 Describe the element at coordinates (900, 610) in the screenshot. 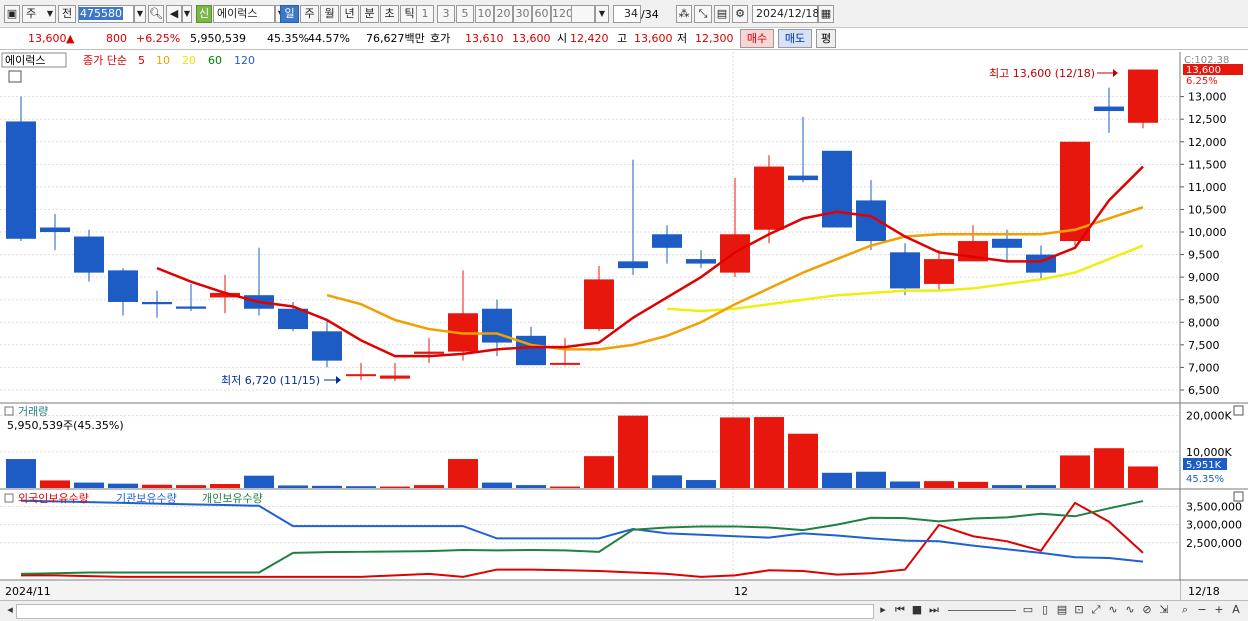

I see `rewind-icon: ⏮` at that location.